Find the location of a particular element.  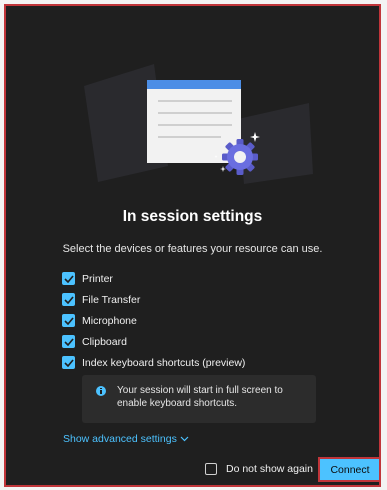

show-advanced-settings-link: Show advanced settings is located at coordinates (126, 439).